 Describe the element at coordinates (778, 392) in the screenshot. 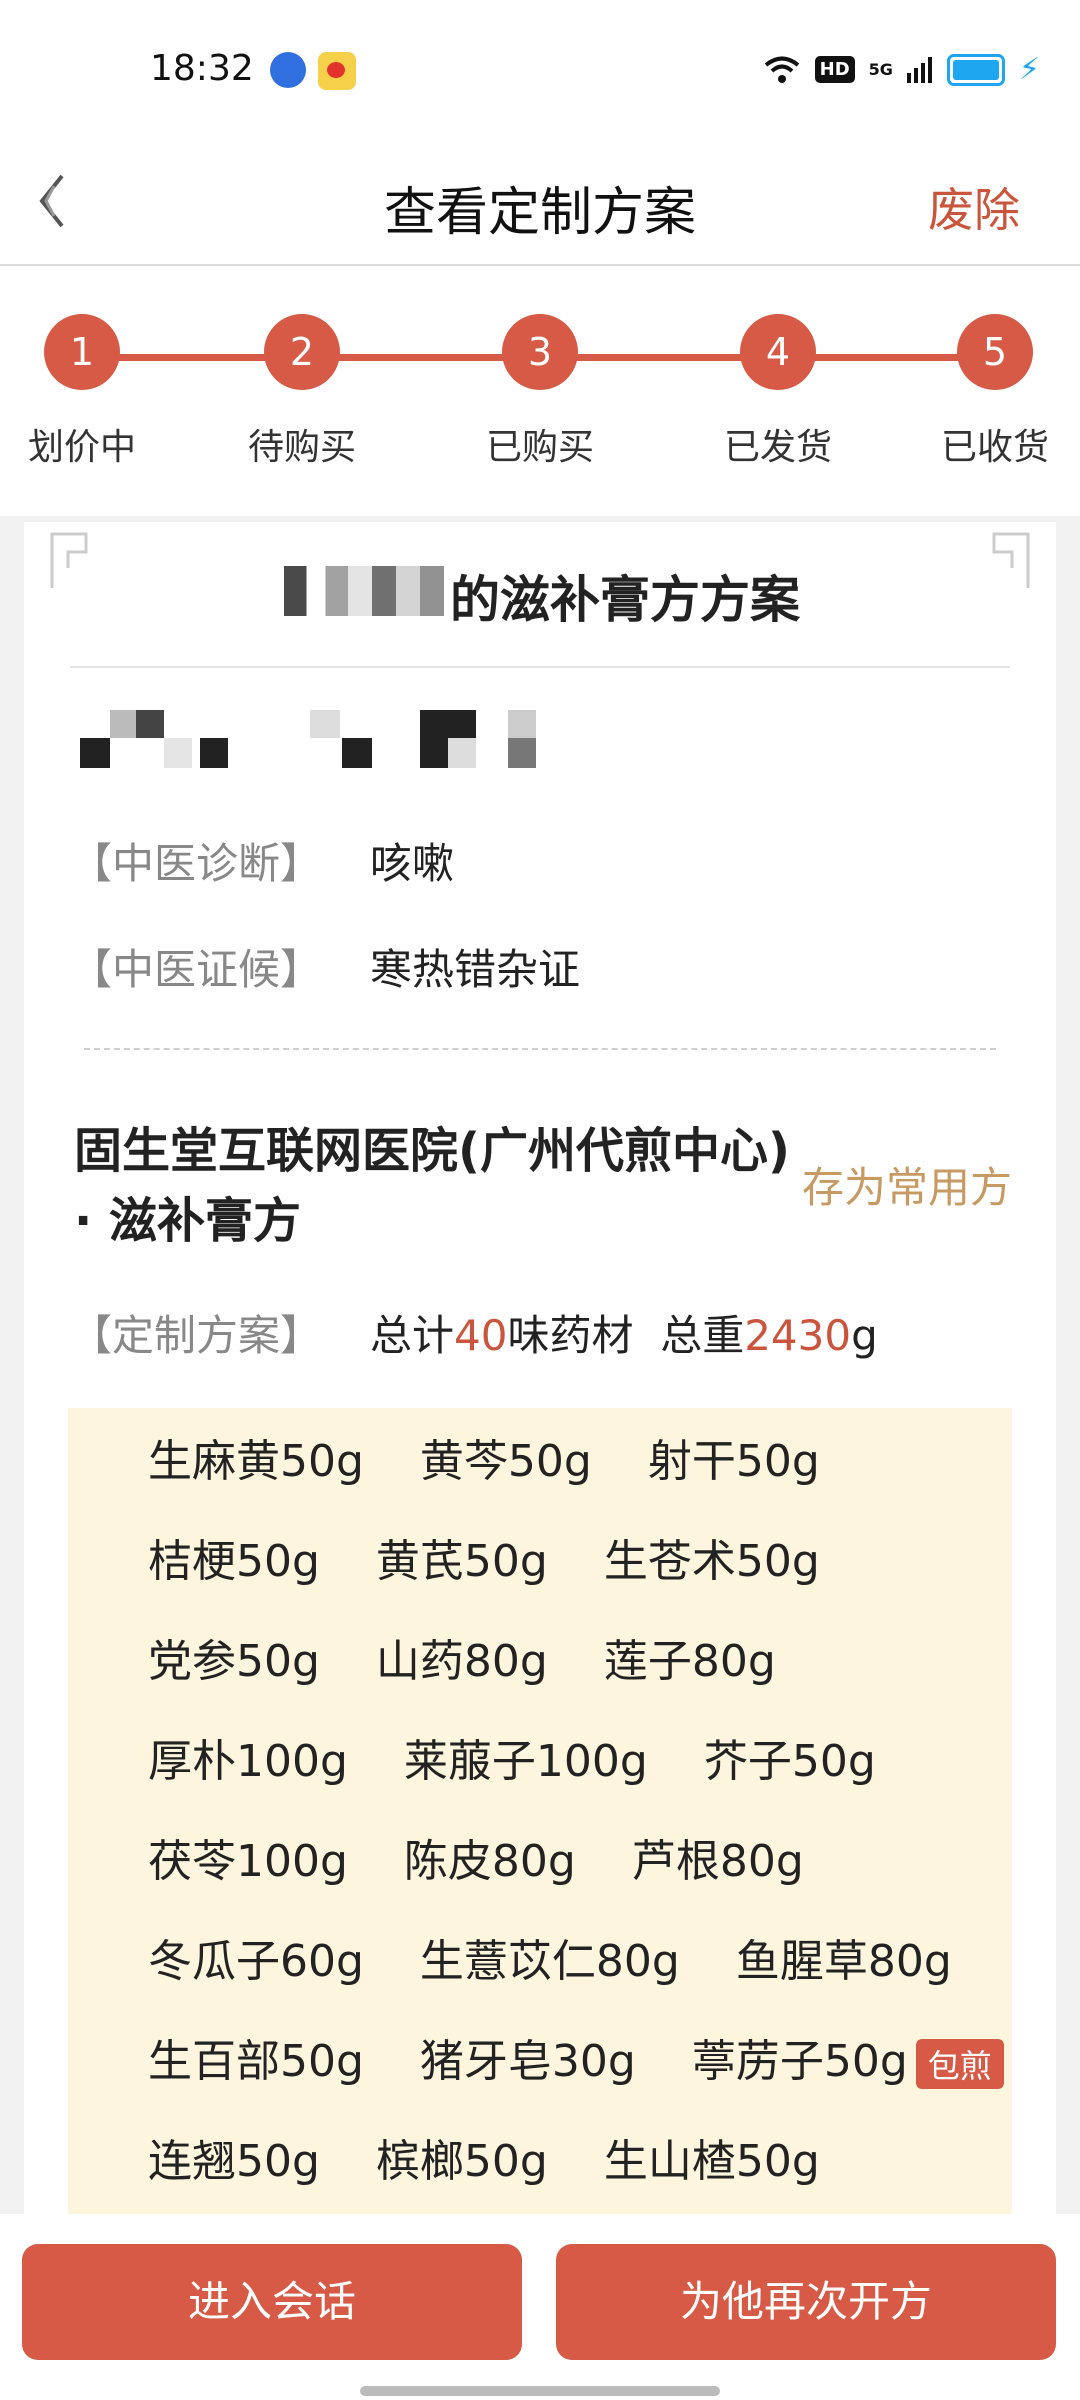

I see `step-4: 4 已发货` at that location.